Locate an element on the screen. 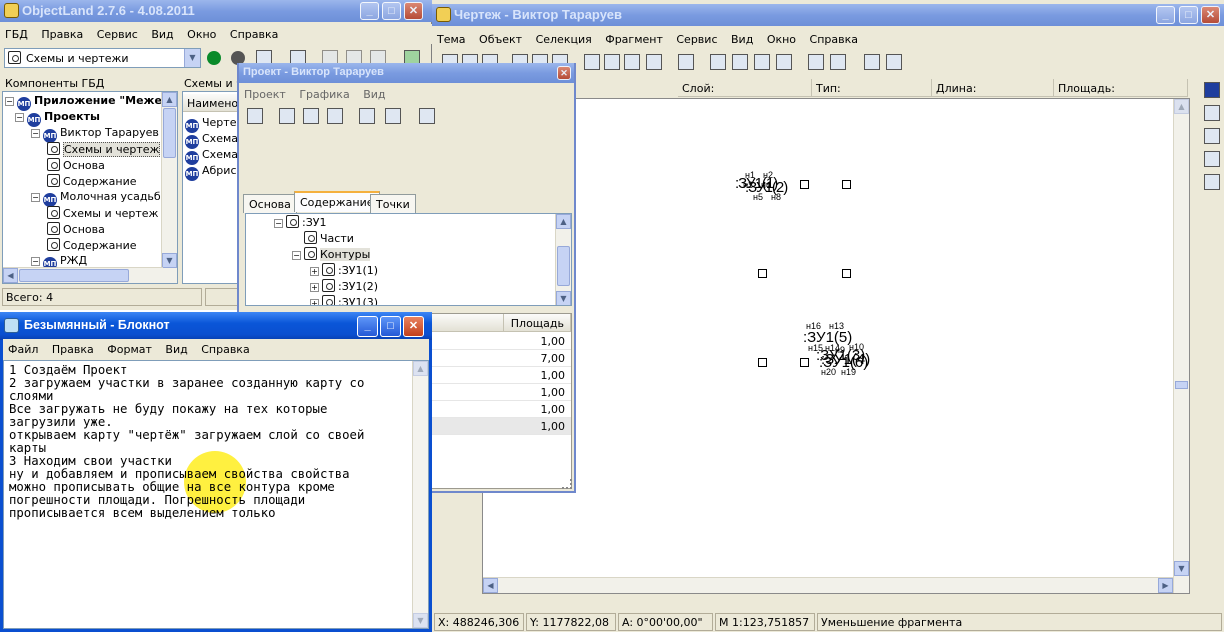 The width and height of the screenshot is (1224, 632). menu-window: Окно is located at coordinates (201, 32).